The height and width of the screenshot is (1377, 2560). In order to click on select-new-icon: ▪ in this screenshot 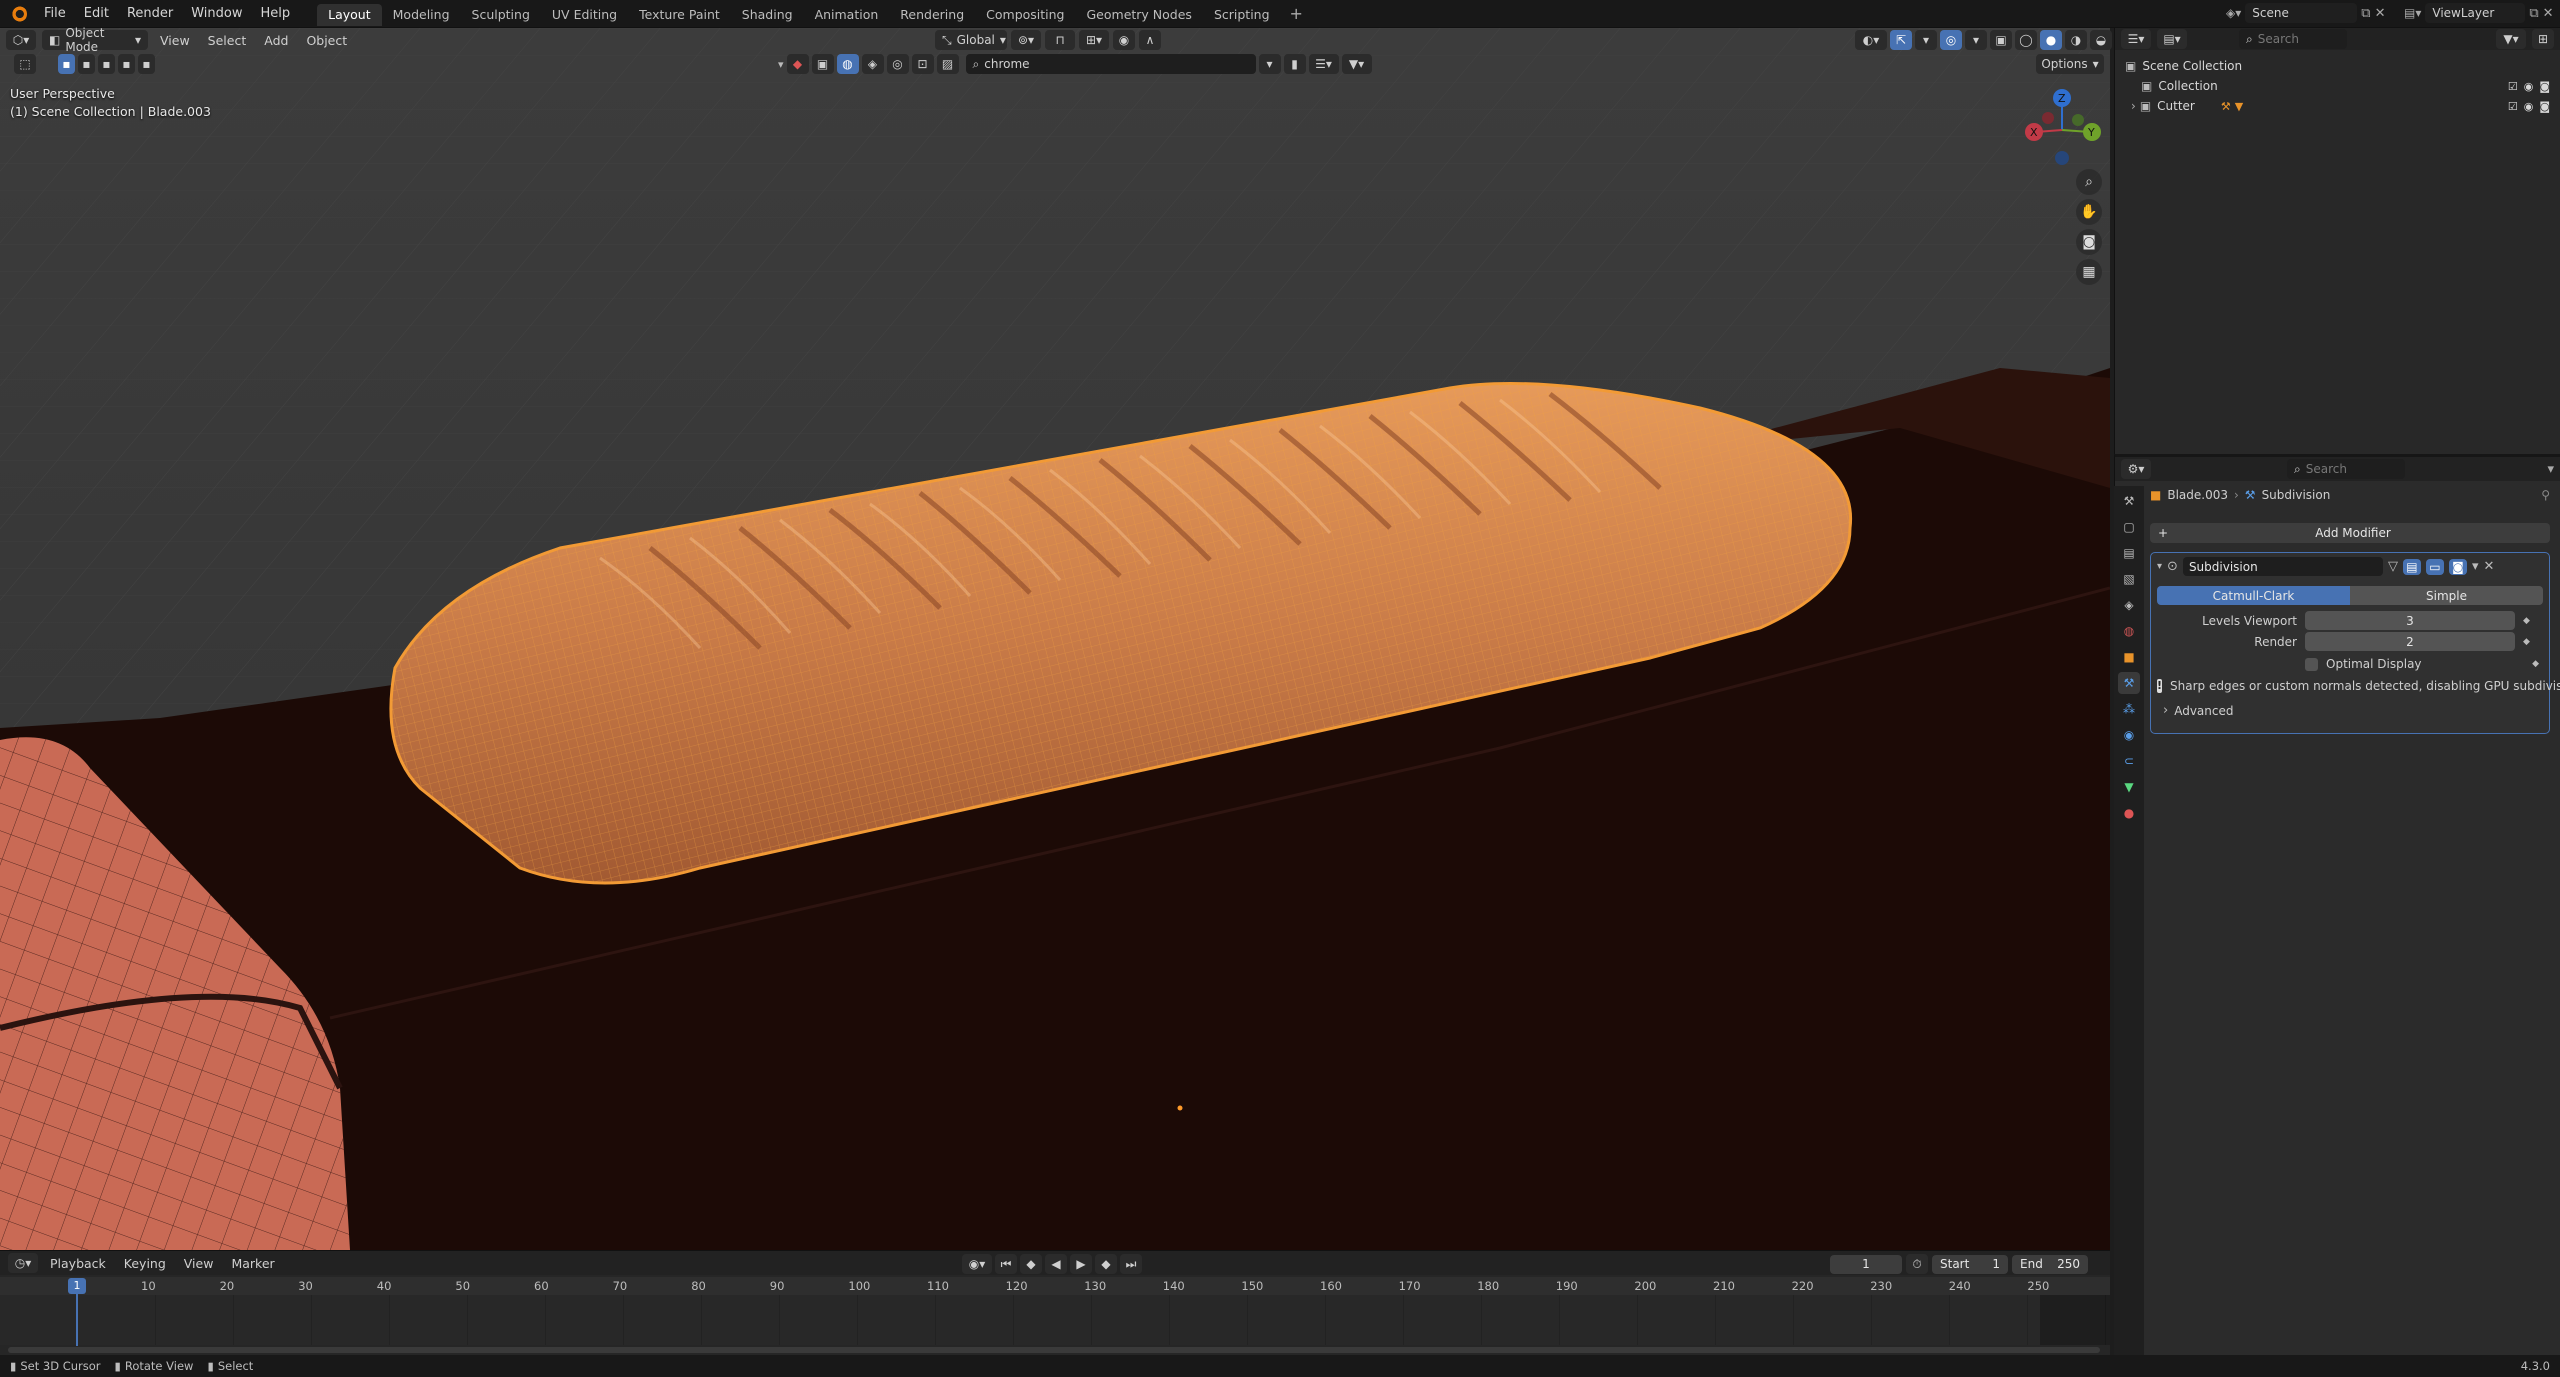, I will do `click(66, 64)`.